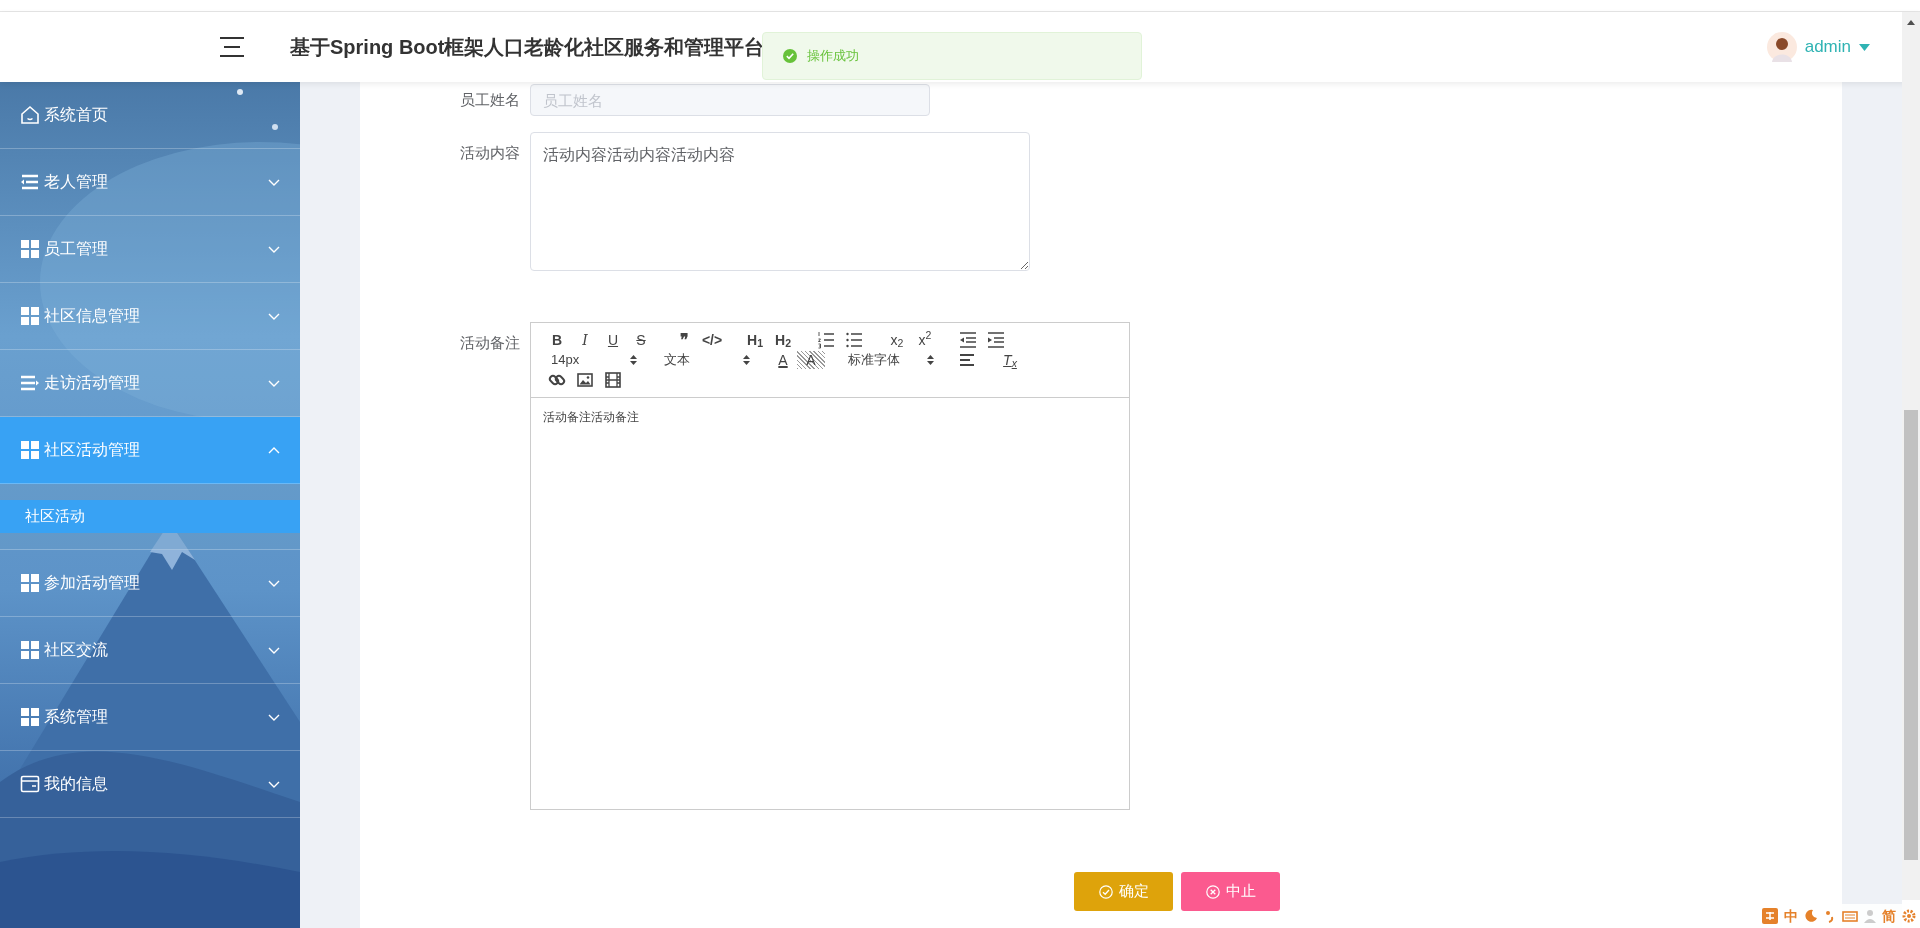 The image size is (1920, 928). What do you see at coordinates (996, 340) in the screenshot?
I see `indent-icon` at bounding box center [996, 340].